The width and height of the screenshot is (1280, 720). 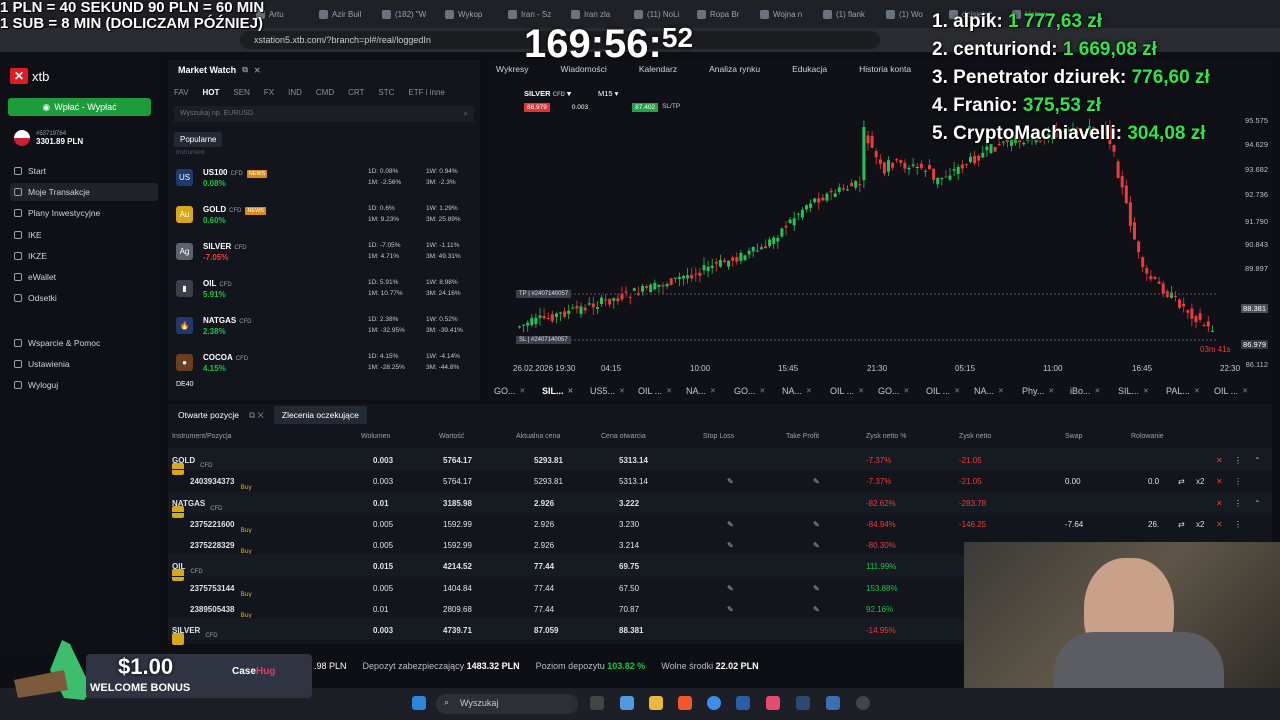 I want to click on chart-symbol: SILVER CFD ▾, so click(x=547, y=93).